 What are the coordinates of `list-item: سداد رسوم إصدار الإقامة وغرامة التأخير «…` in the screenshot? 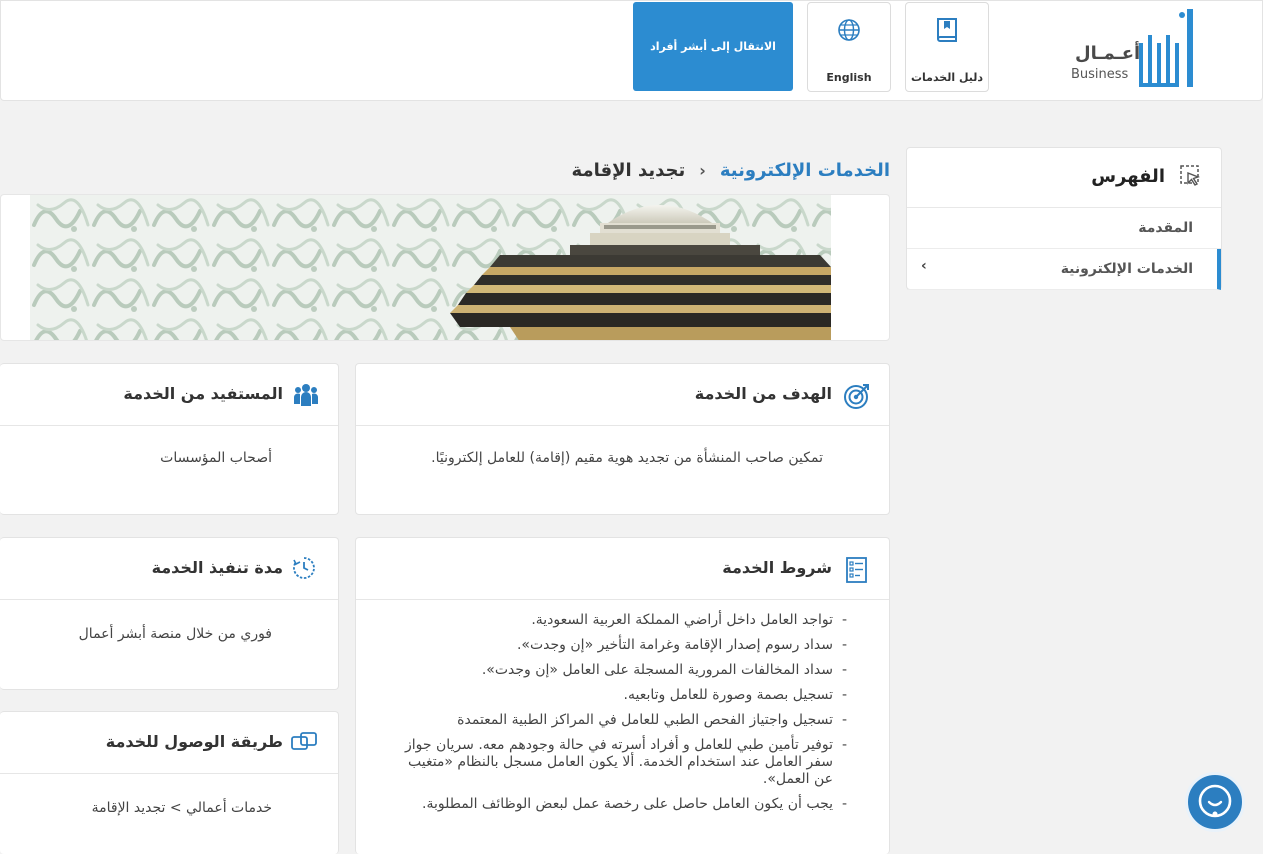 It's located at (617, 645).